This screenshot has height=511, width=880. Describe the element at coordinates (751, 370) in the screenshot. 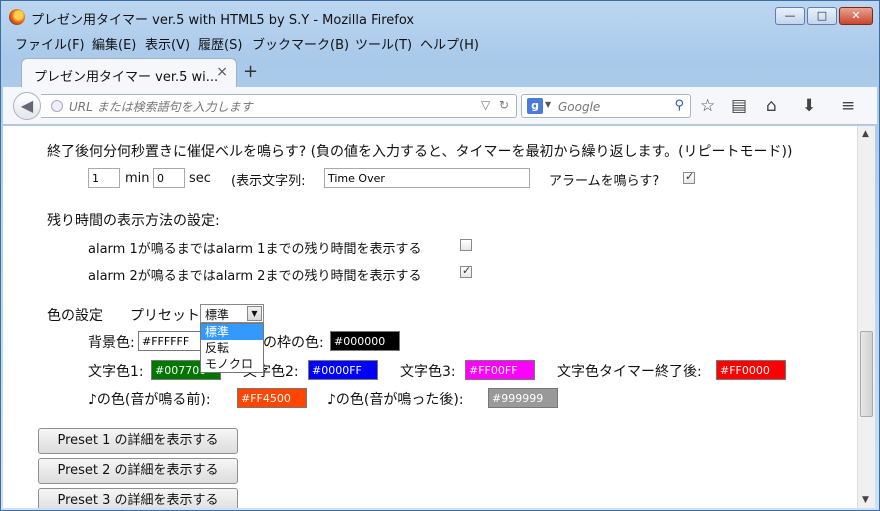

I see `text-color-end-input: #FF0000` at that location.